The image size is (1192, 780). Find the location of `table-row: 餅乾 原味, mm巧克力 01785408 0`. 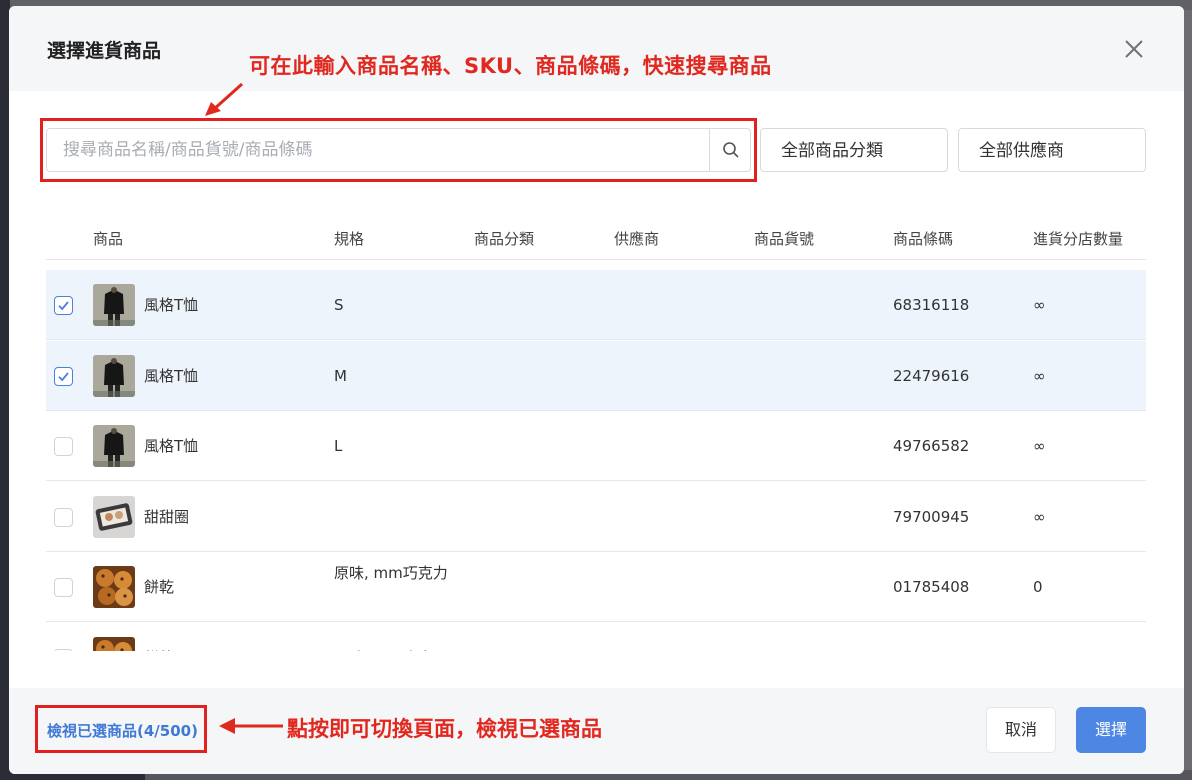

table-row: 餅乾 原味, mm巧克力 01785408 0 is located at coordinates (596, 587).